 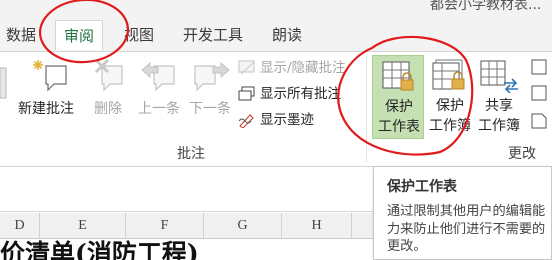 What do you see at coordinates (450, 106) in the screenshot?
I see `protect-workbook-label-1: 保护` at bounding box center [450, 106].